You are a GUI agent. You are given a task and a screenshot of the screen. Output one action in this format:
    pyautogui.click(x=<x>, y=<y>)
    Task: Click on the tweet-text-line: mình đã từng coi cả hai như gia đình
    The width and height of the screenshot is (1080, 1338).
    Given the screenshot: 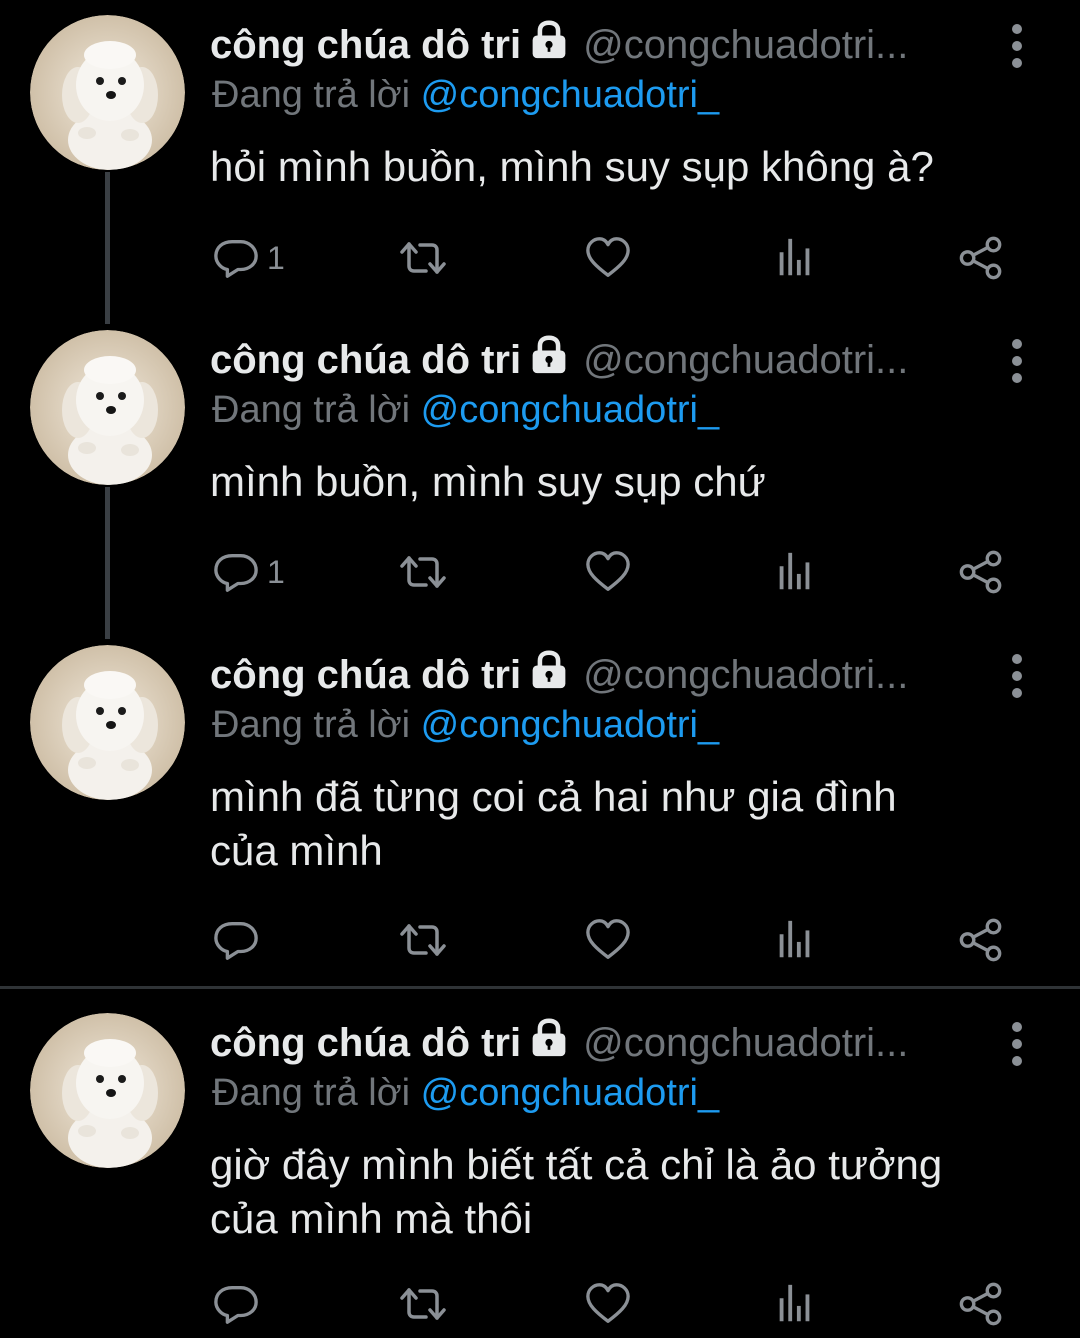 What is the action you would take?
    pyautogui.click(x=553, y=796)
    